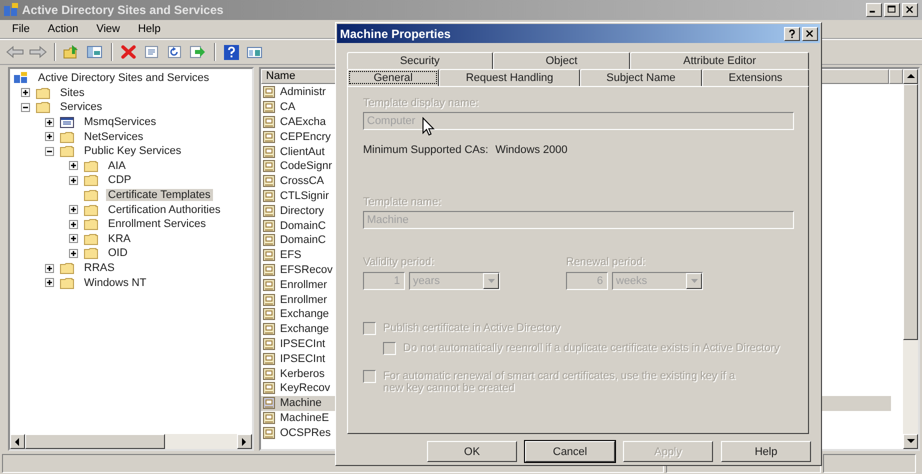  What do you see at coordinates (425, 150) in the screenshot?
I see `info-label: Minimum Supported CAs:` at bounding box center [425, 150].